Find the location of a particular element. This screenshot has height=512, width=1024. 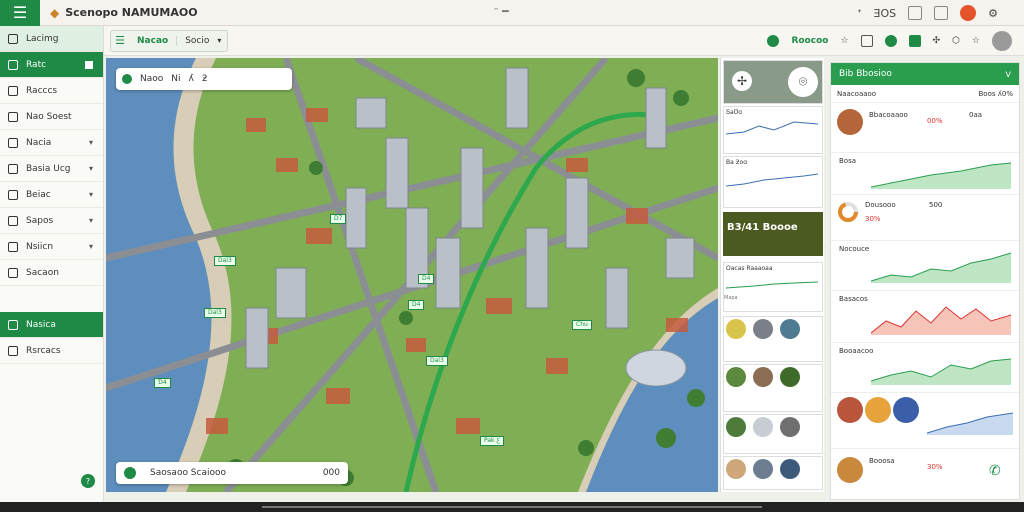

doc-icon is located at coordinates (866, 41).